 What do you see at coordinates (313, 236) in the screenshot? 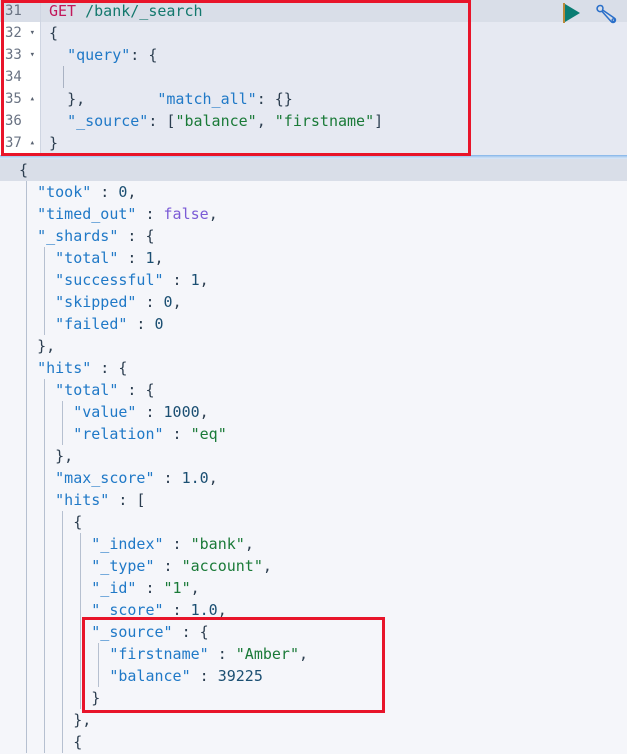
I see `response-line: "_shards" : {` at bounding box center [313, 236].